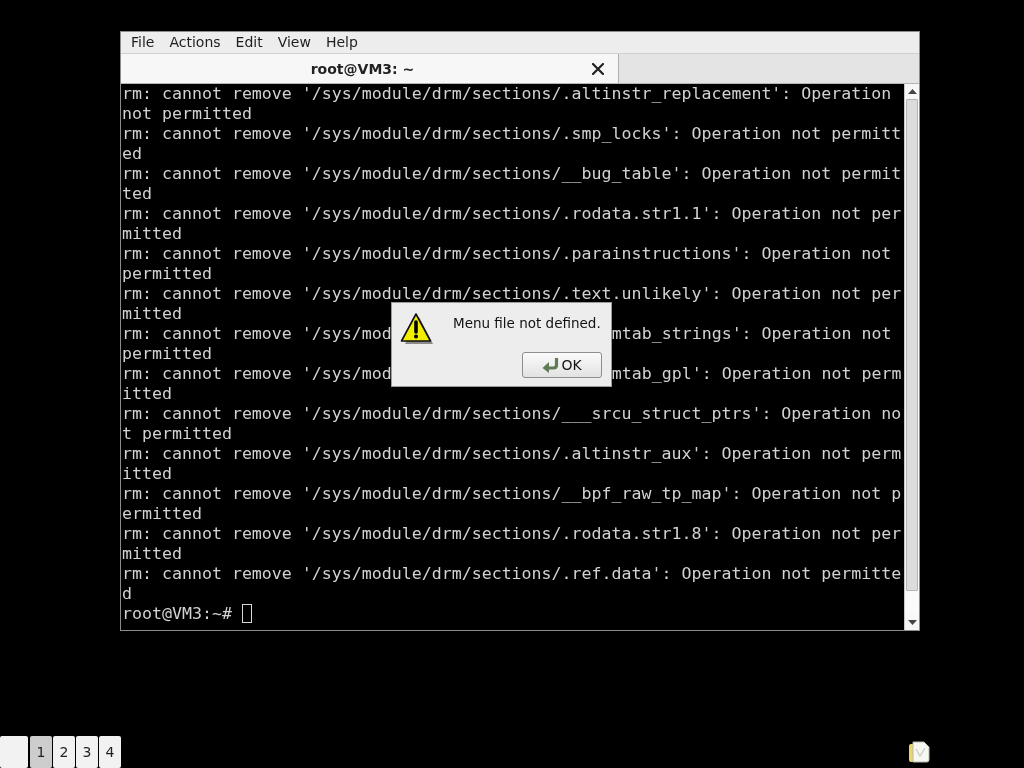  Describe the element at coordinates (512, 574) in the screenshot. I see `terminal-line: rm: cannot remove '/sys/module/drm/sections/.ref.data': Operation not permitte` at that location.